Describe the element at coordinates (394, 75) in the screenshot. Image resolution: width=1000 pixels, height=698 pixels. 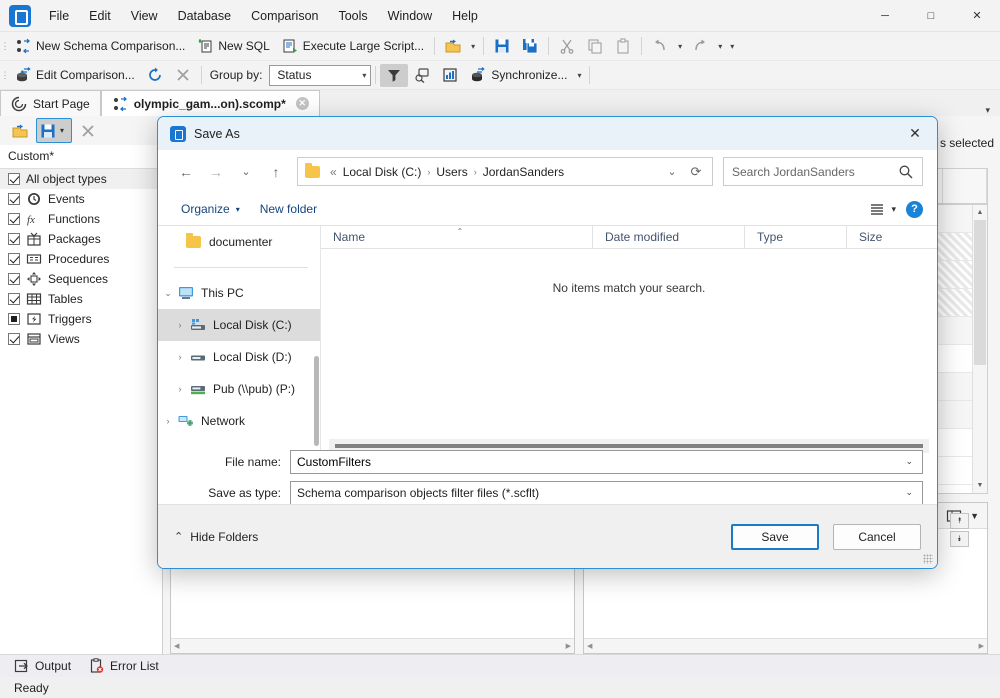
I see `filter-button` at that location.